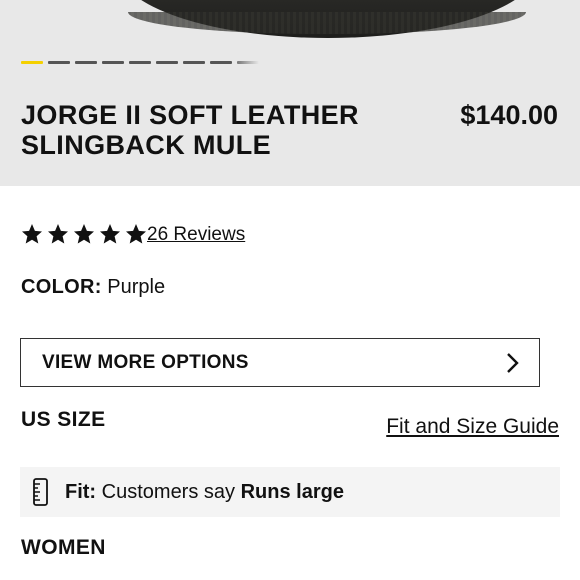  Describe the element at coordinates (61, 287) in the screenshot. I see `color-label: COLOR:` at that location.